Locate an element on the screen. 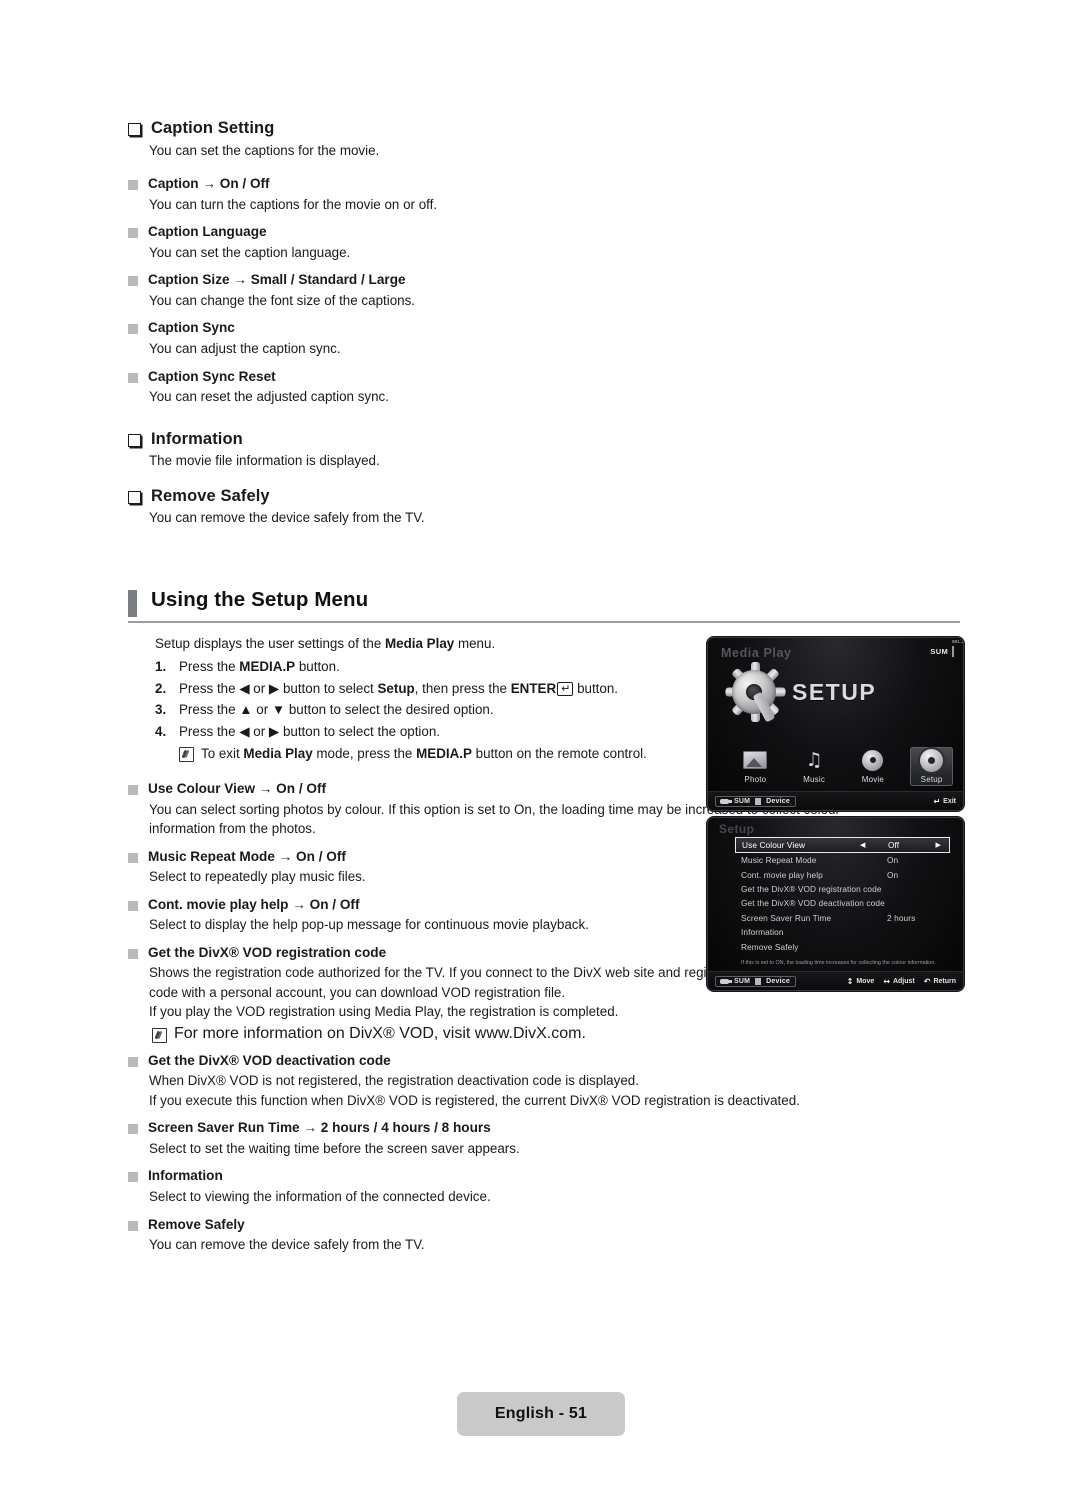 The width and height of the screenshot is (1080, 1488). setup-option-6-title: Information is located at coordinates (185, 1176).